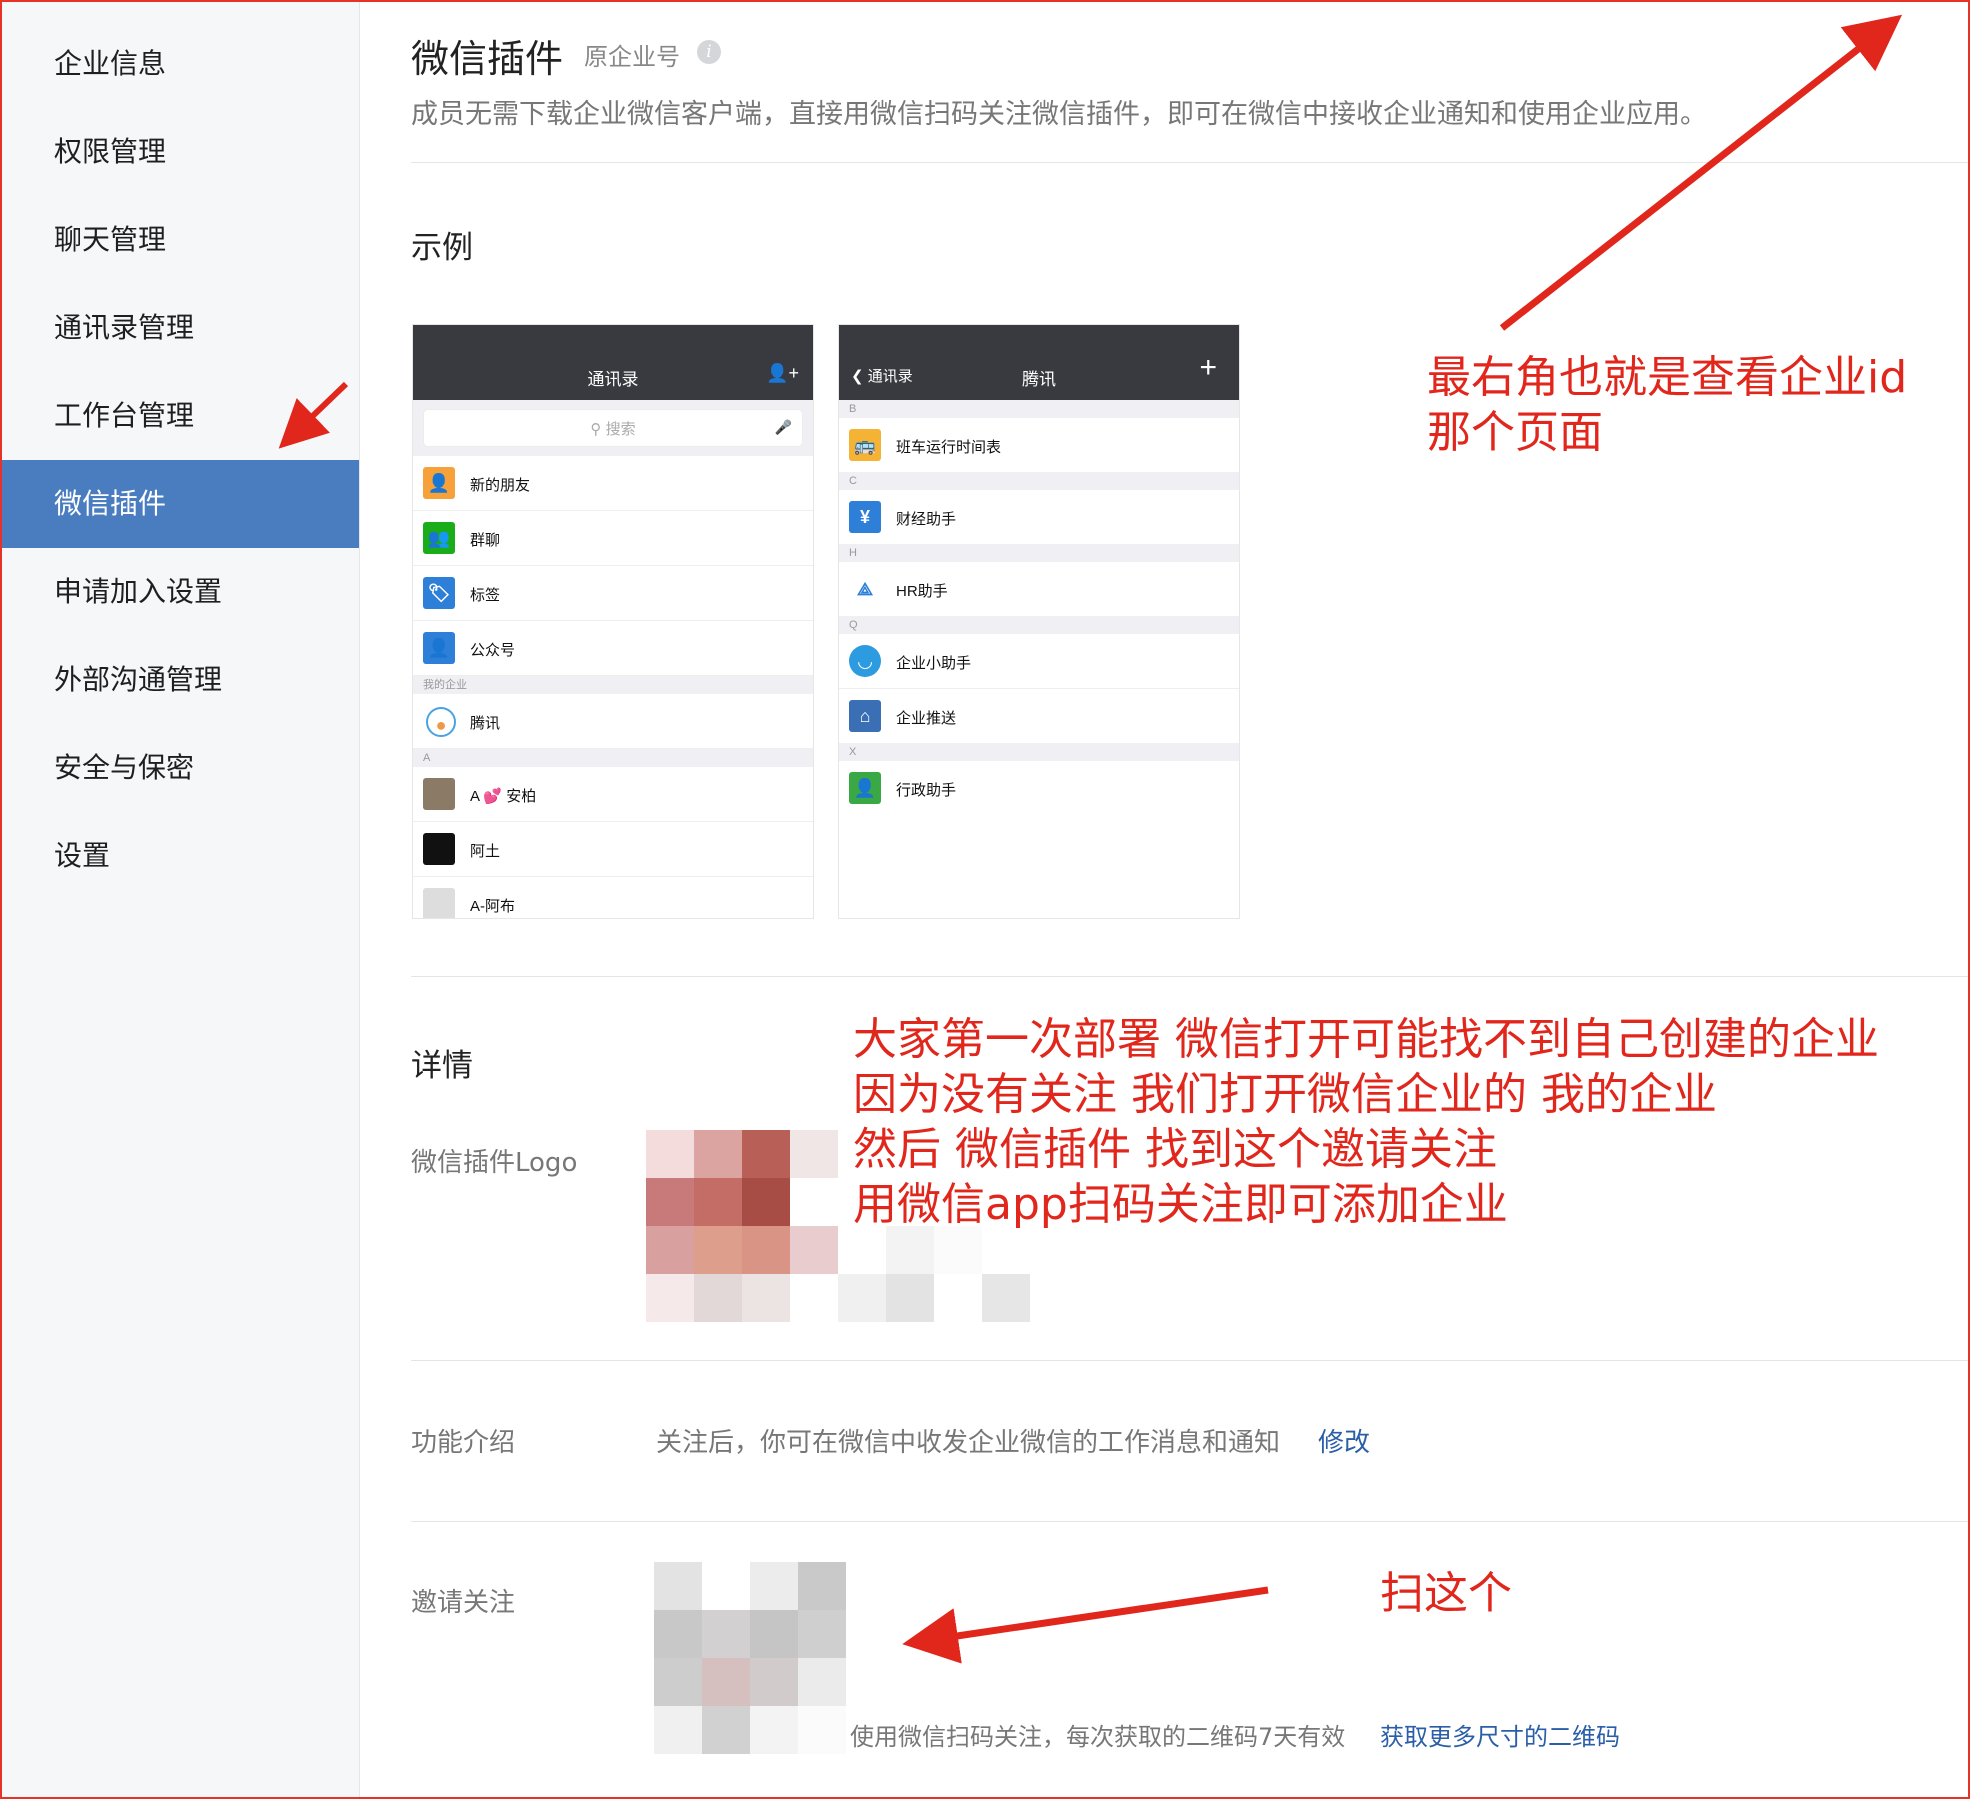 The image size is (1970, 1799). What do you see at coordinates (180, 768) in the screenshot?
I see `sidebar-item-security: 安全与保密` at bounding box center [180, 768].